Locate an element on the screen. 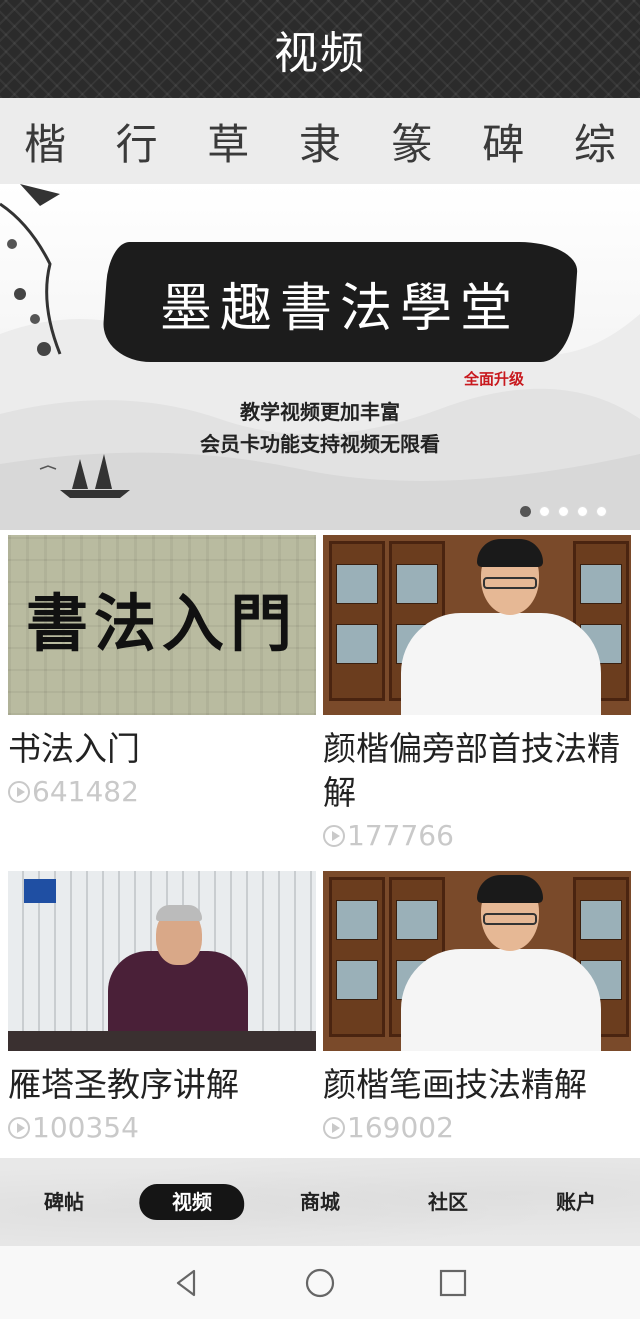 This screenshot has width=640, height=1319. nav-label: 商城 is located at coordinates (320, 1202).